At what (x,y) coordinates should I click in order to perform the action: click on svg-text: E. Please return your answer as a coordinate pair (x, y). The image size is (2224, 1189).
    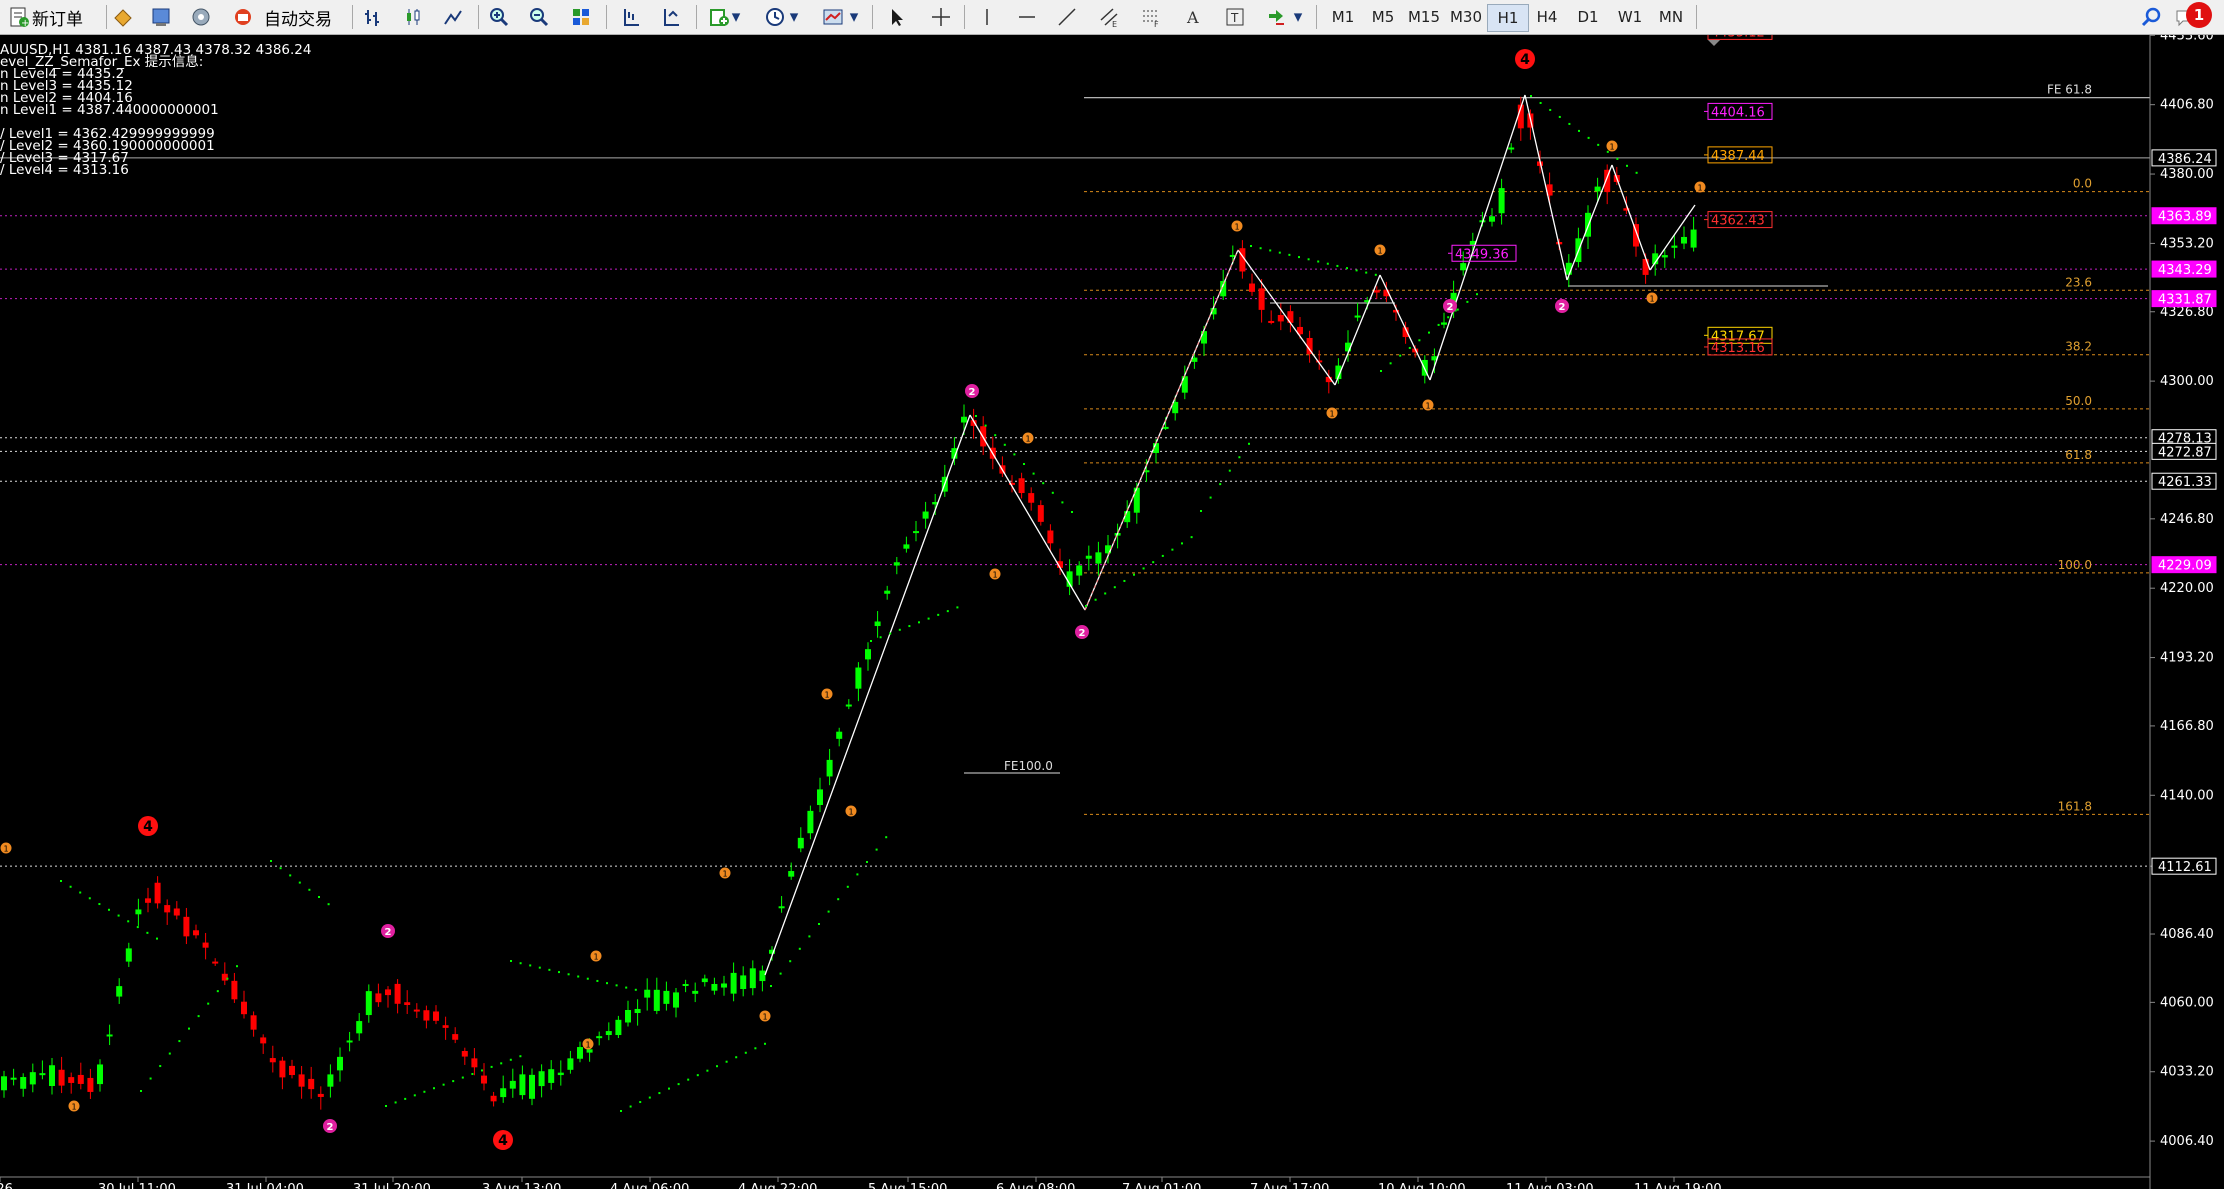
    Looking at the image, I should click on (1114, 24).